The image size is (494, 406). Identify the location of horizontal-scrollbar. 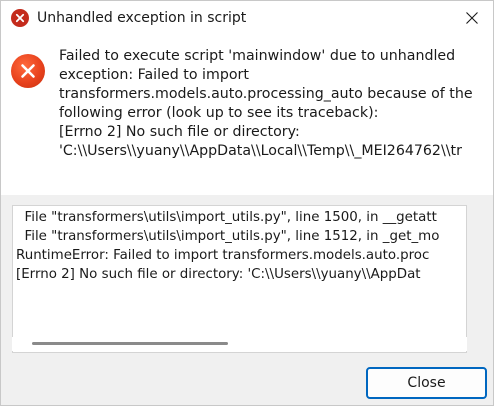
(239, 344).